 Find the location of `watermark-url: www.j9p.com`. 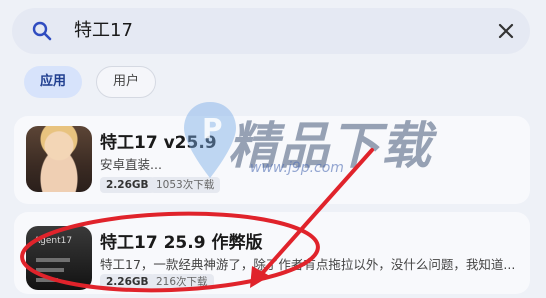

watermark-url: www.j9p.com is located at coordinates (297, 168).